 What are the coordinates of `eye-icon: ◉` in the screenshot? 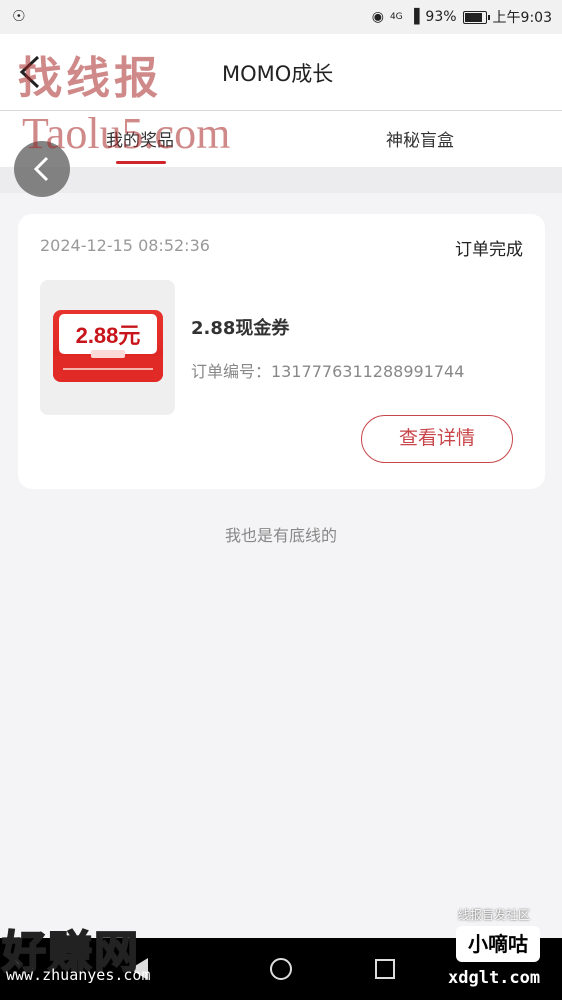 It's located at (377, 17).